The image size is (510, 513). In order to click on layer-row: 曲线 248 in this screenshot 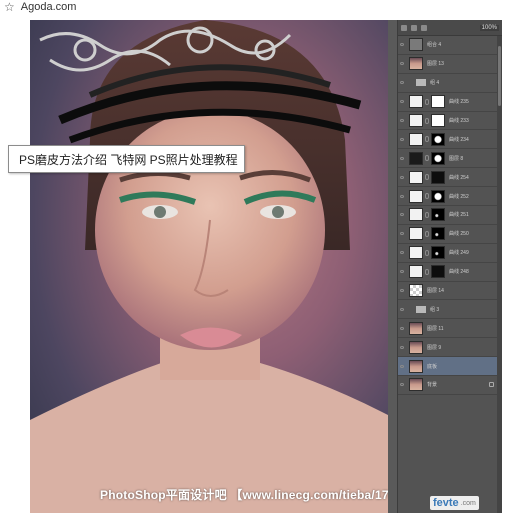, I will do `click(450, 272)`.